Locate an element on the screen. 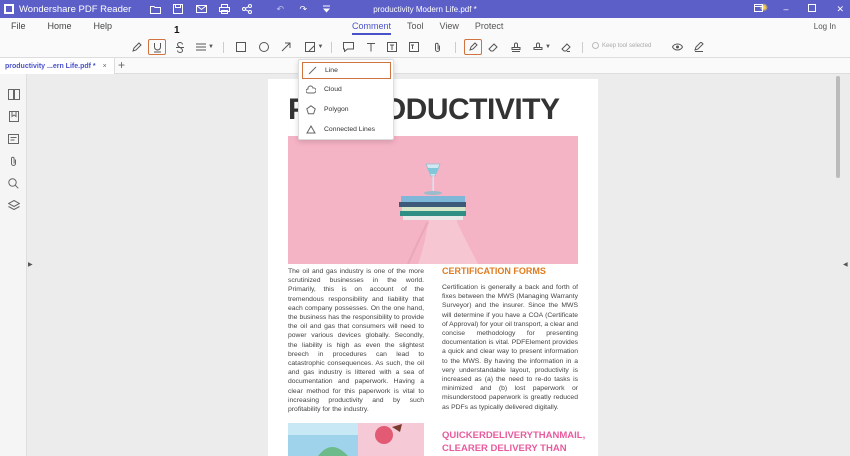  checkbox-icon is located at coordinates (595, 45).